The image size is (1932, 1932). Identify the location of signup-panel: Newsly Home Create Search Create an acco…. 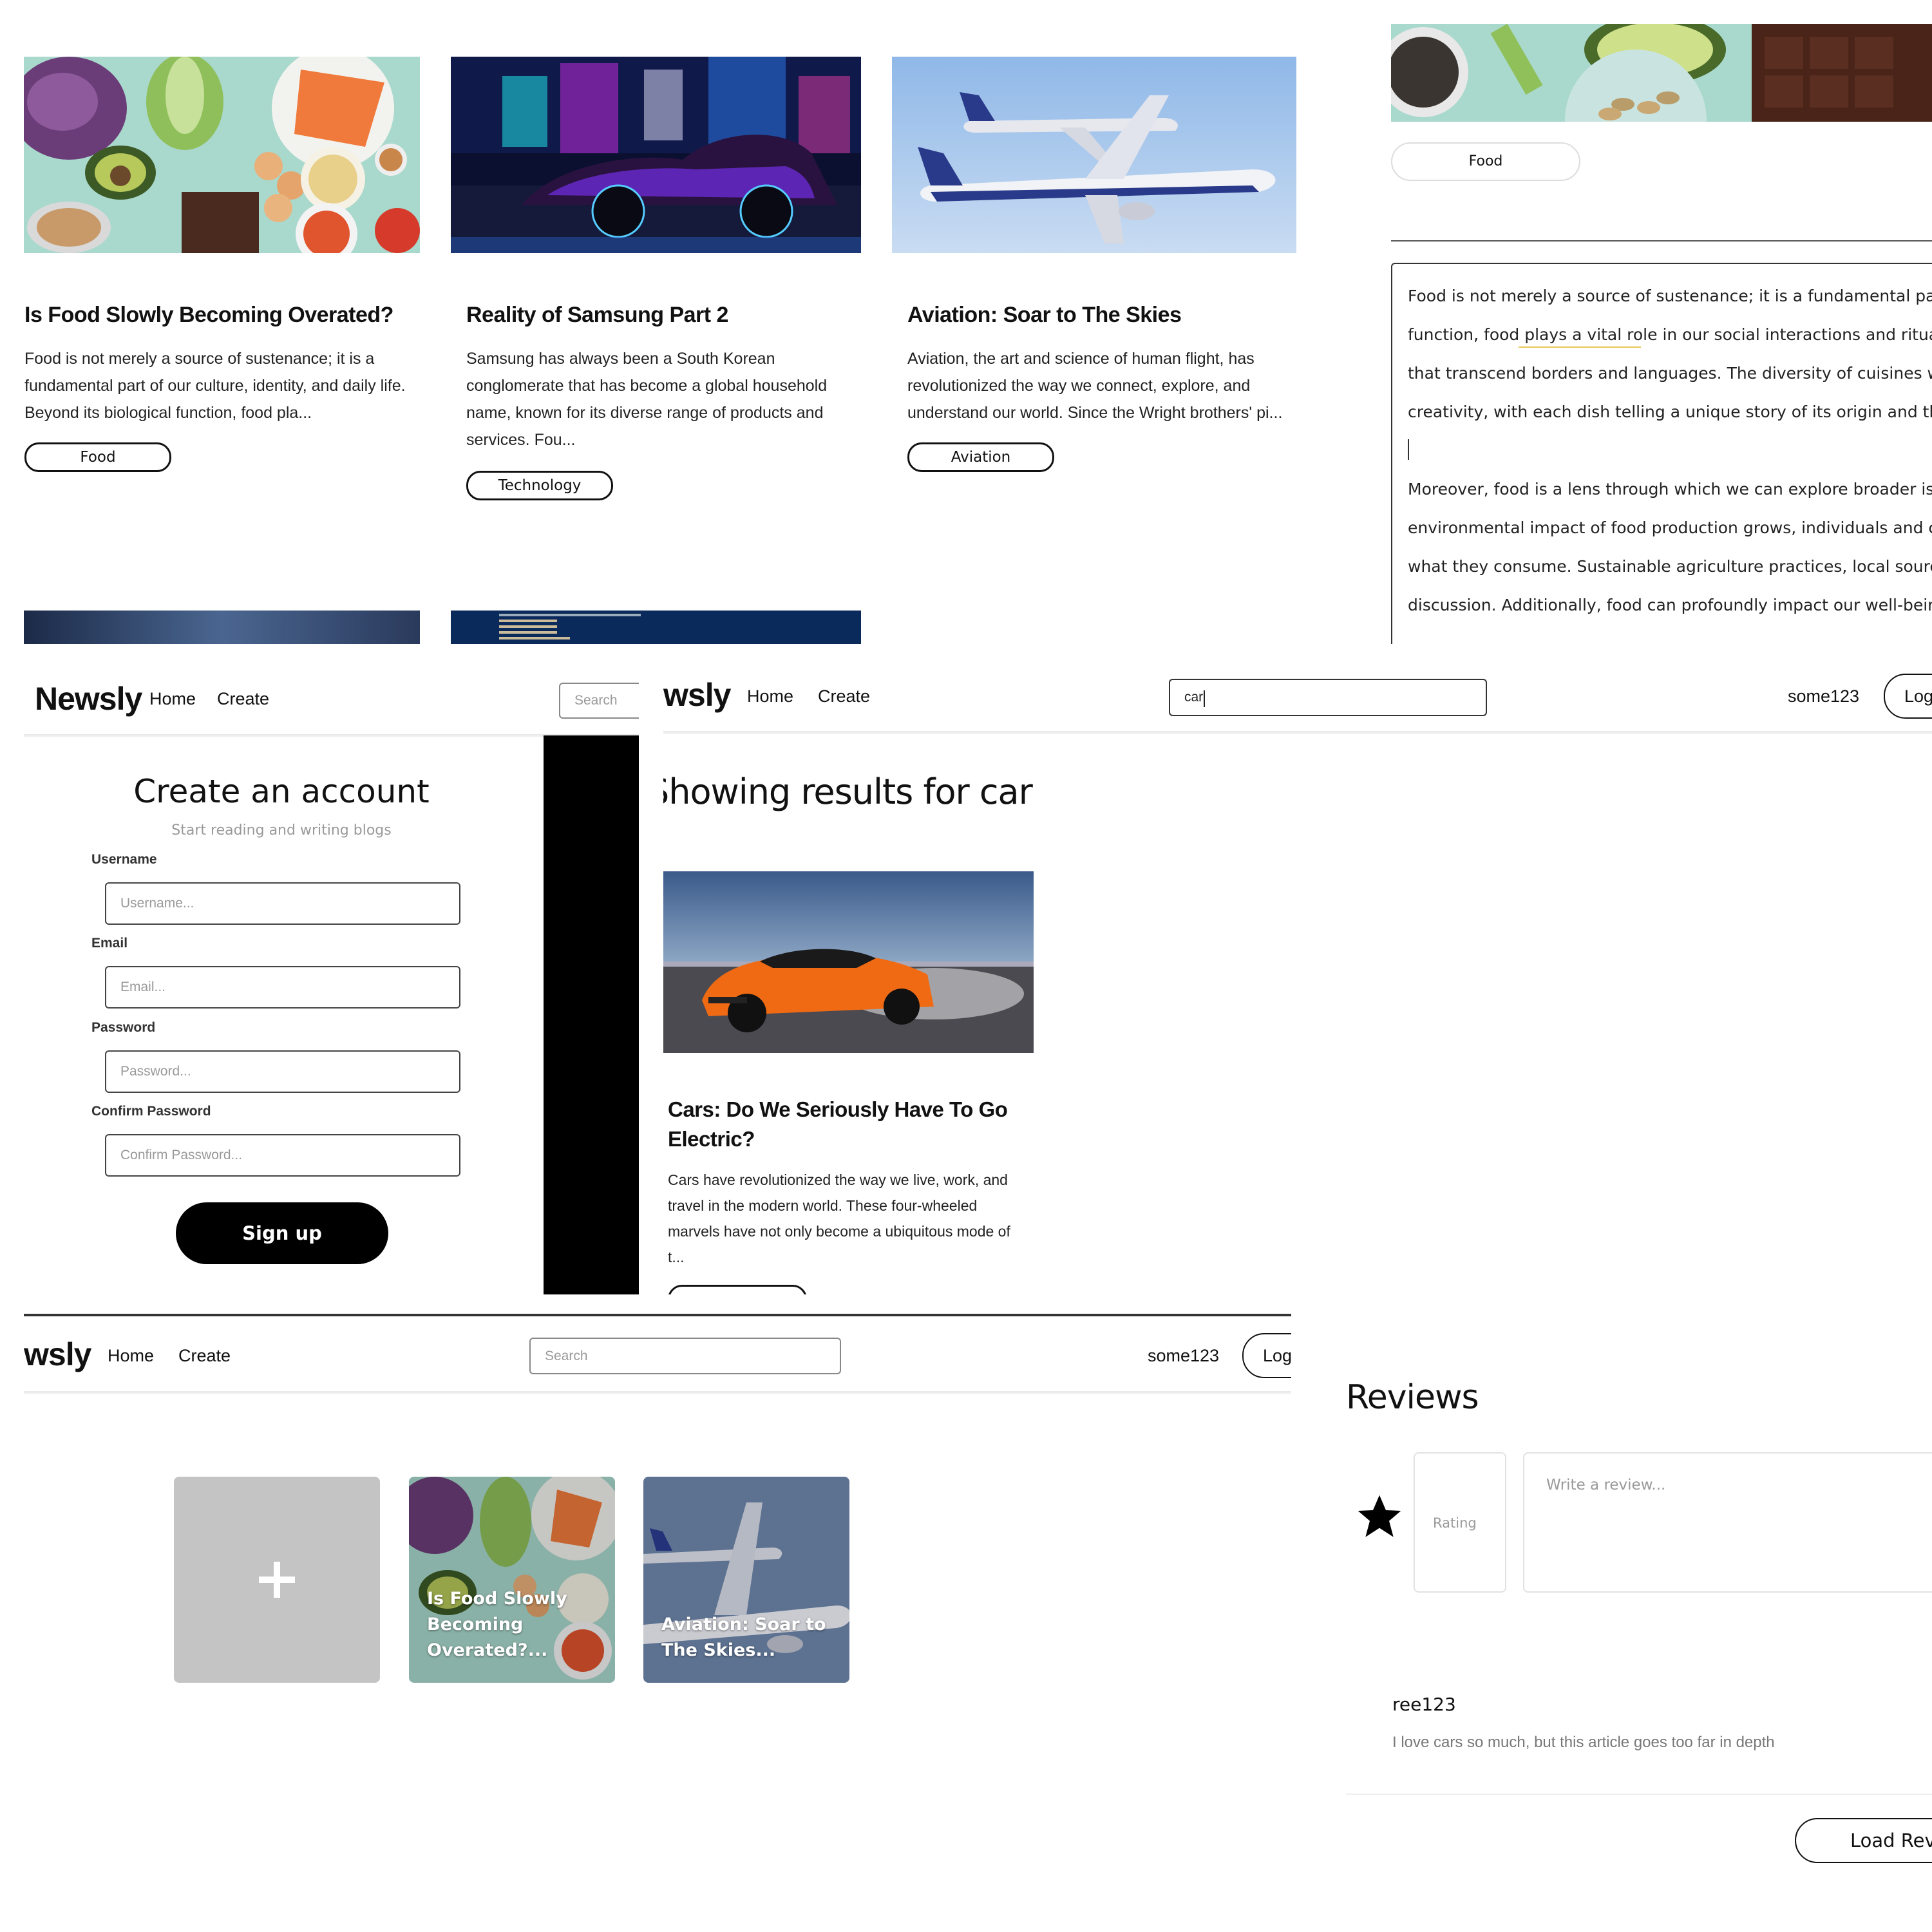
(332, 982).